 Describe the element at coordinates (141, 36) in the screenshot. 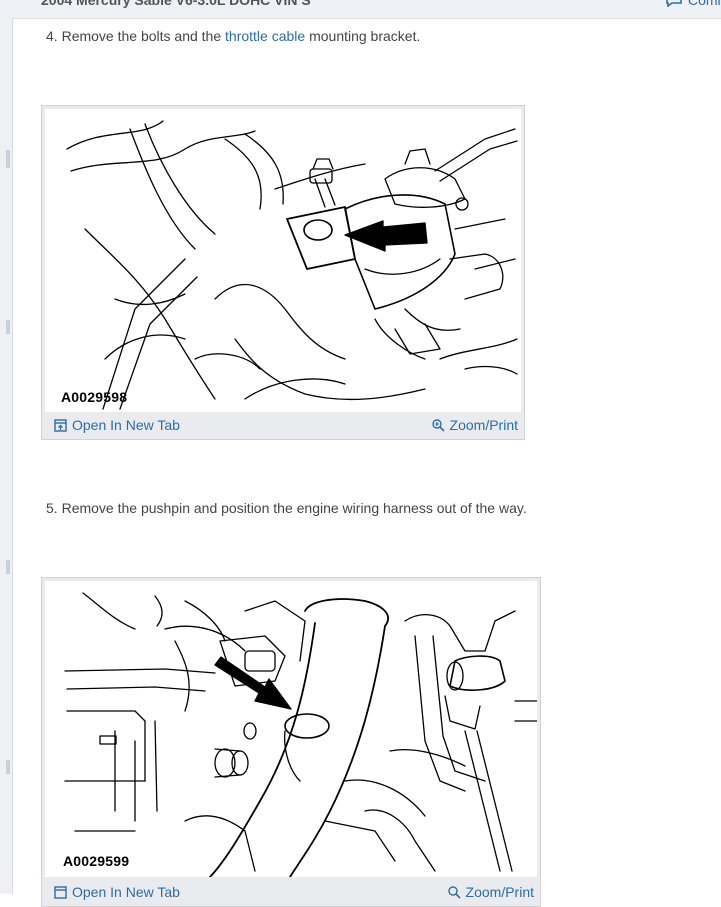

I see `step-text-before: Remove the bolts and the` at that location.